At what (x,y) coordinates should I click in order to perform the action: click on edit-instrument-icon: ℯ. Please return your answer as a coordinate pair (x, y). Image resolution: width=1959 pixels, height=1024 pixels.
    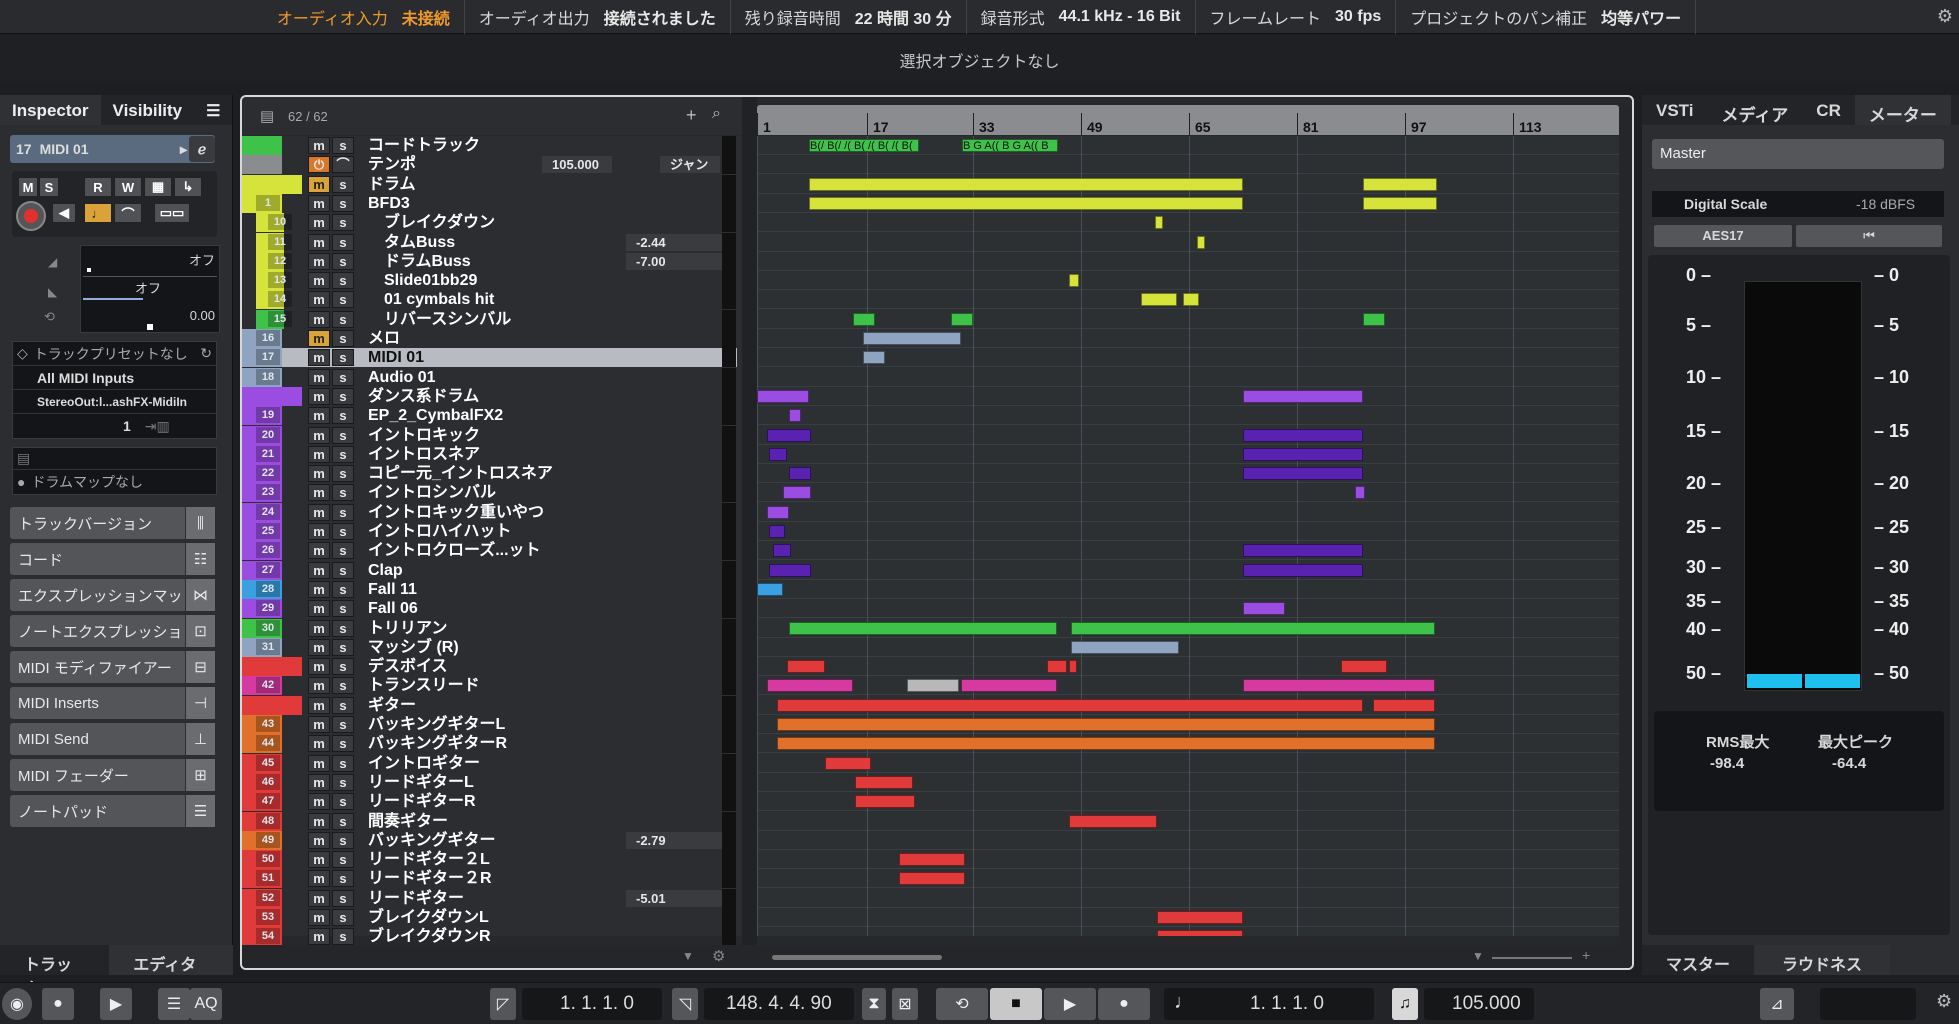
    Looking at the image, I should click on (202, 149).